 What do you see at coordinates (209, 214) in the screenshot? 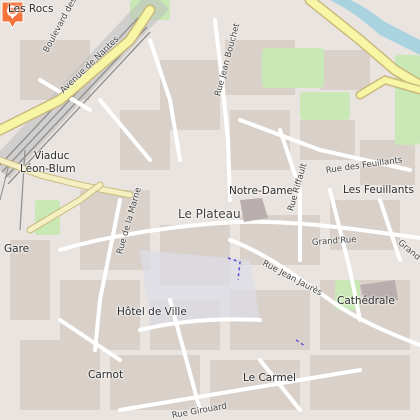
I see `label-le-plateau: Le Plateau` at bounding box center [209, 214].